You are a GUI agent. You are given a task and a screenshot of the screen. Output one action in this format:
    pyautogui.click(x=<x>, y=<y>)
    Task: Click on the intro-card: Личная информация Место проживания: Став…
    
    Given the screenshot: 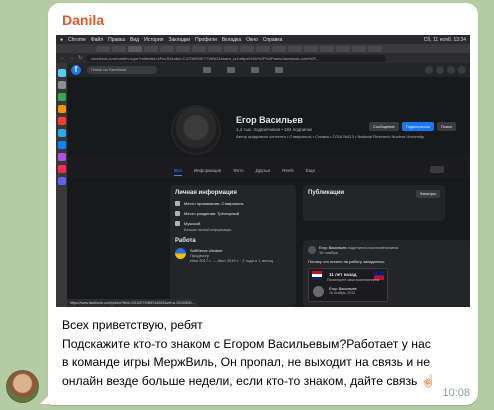 What is the action you would take?
    pyautogui.click(x=233, y=246)
    